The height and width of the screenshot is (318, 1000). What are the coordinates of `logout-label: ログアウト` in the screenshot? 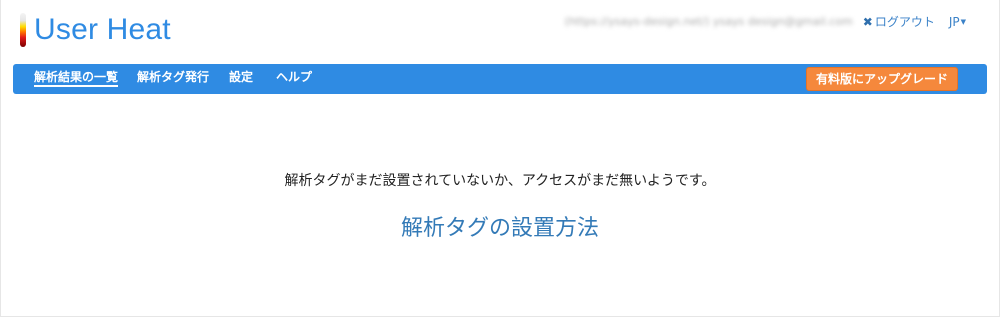 It's located at (904, 22).